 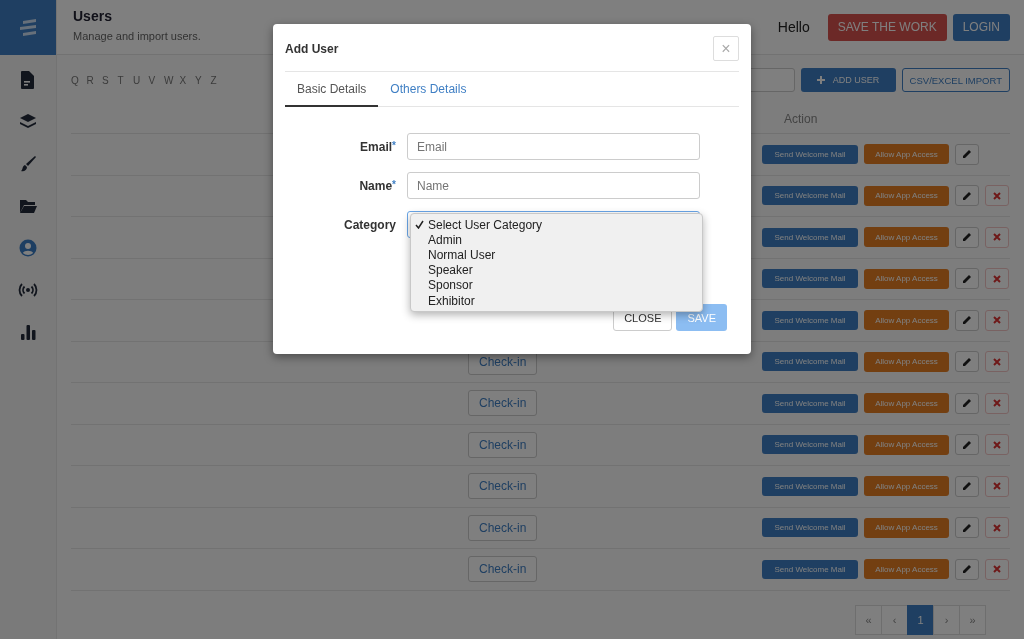 What do you see at coordinates (377, 185) in the screenshot?
I see `field-label: Name*` at bounding box center [377, 185].